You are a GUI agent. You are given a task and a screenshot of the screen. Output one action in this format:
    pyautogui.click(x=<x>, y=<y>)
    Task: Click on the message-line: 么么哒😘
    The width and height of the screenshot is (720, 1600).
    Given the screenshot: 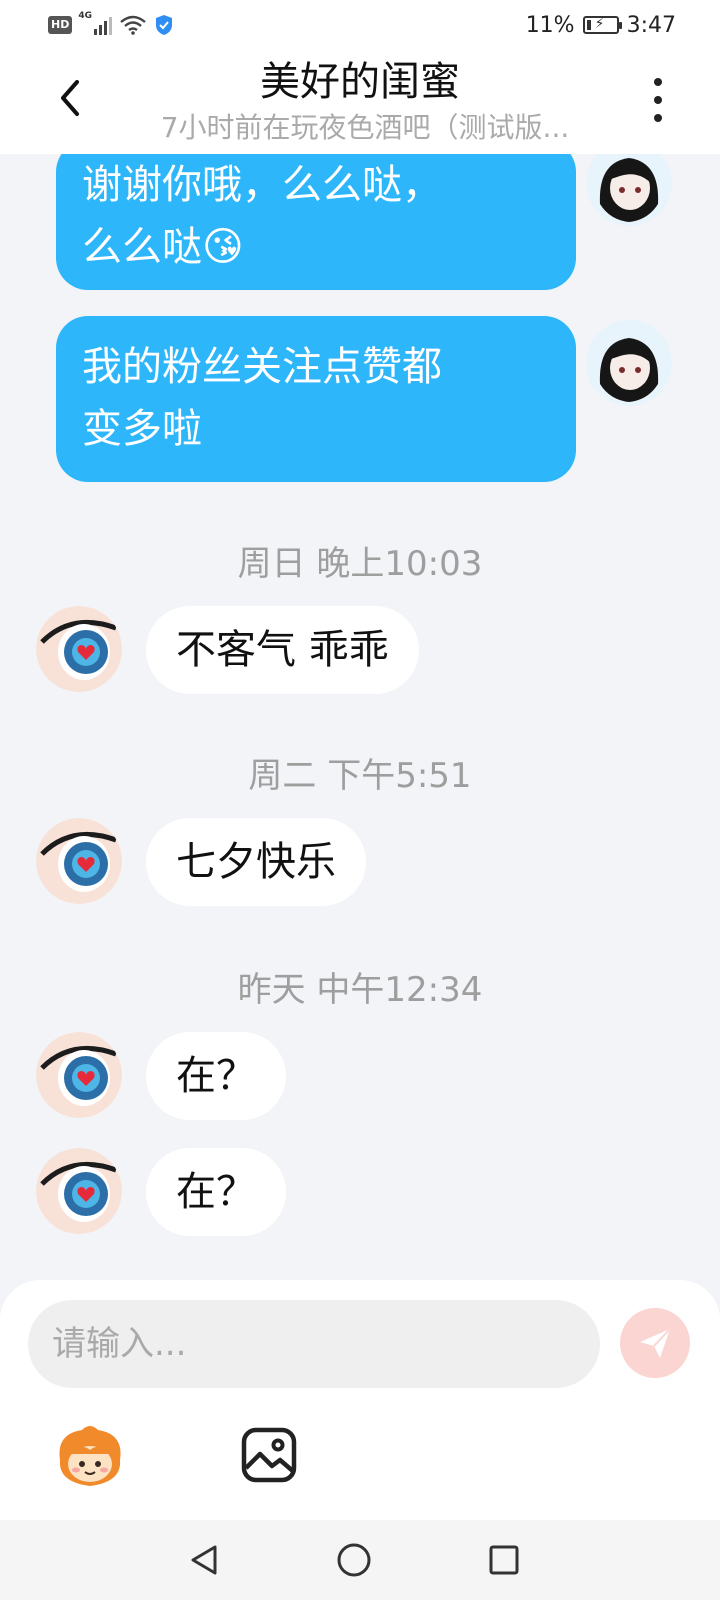 What is the action you would take?
    pyautogui.click(x=163, y=247)
    